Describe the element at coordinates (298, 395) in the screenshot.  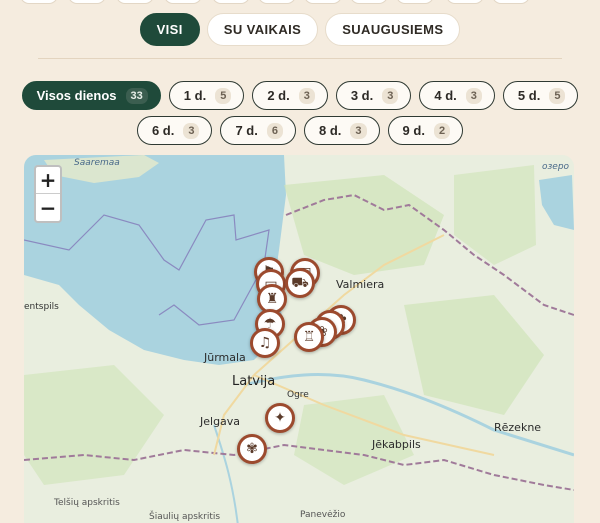
I see `map-label-ogre: Ogre` at that location.